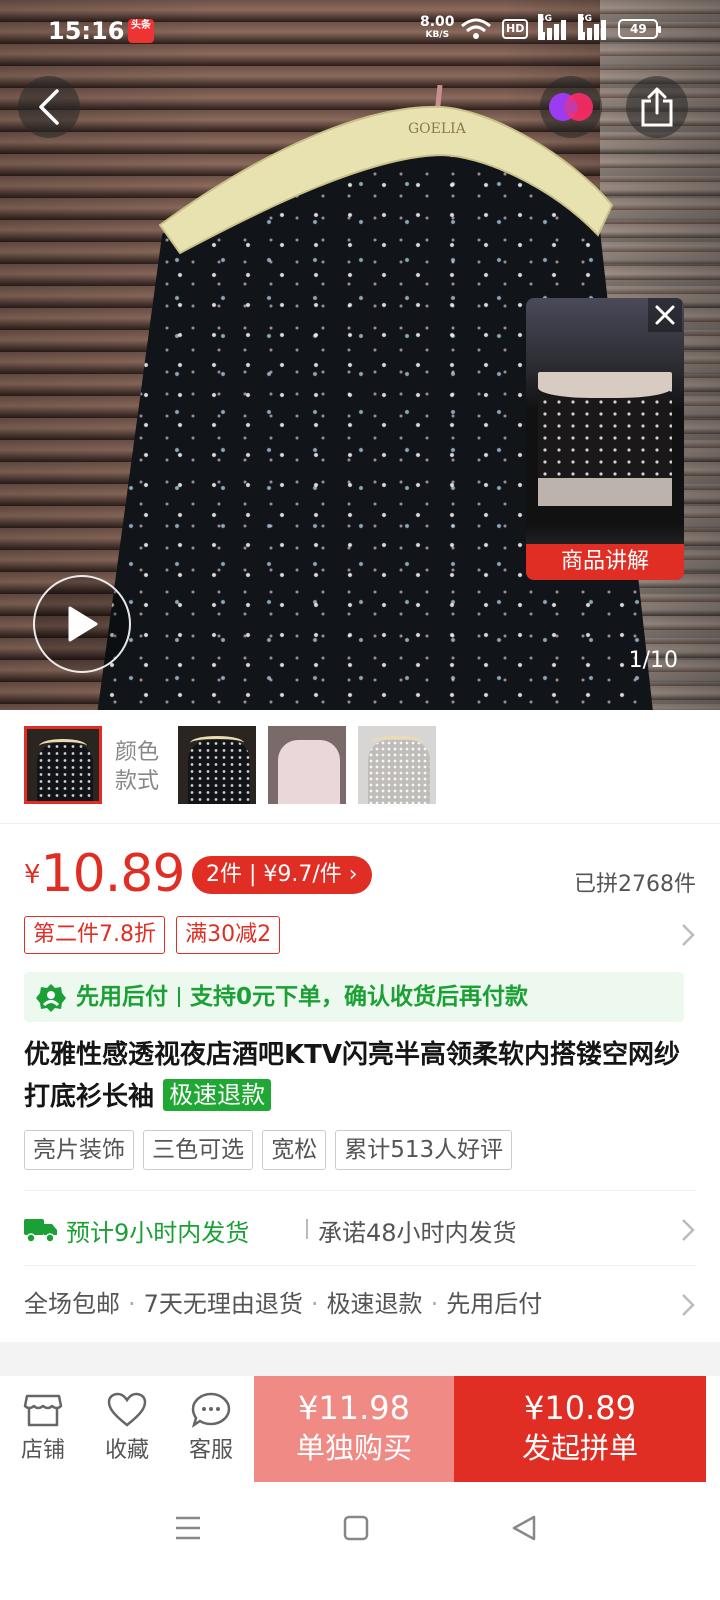 This screenshot has height=1600, width=720. I want to click on group-buy-price: ¥10.89, so click(580, 1408).